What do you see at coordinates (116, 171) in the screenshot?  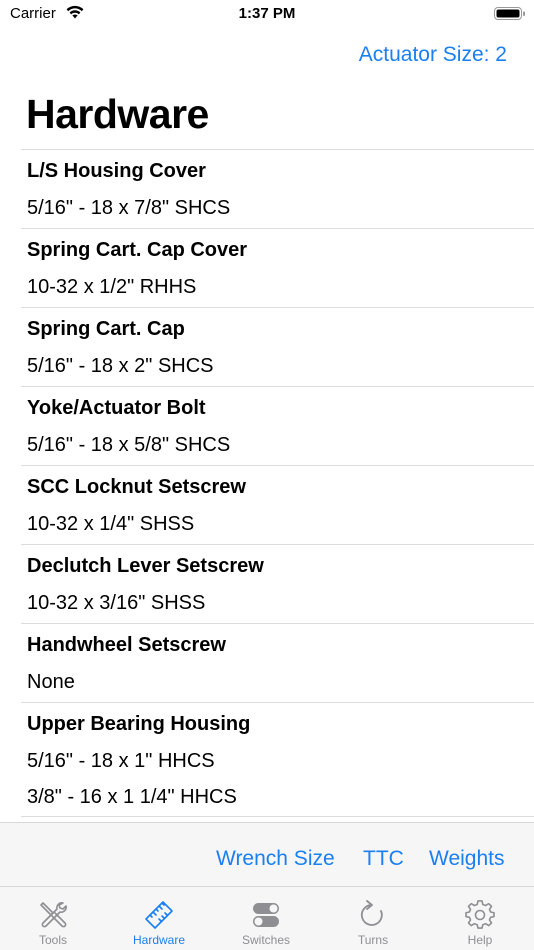 I see `row-title: L/S Housing Cover` at bounding box center [116, 171].